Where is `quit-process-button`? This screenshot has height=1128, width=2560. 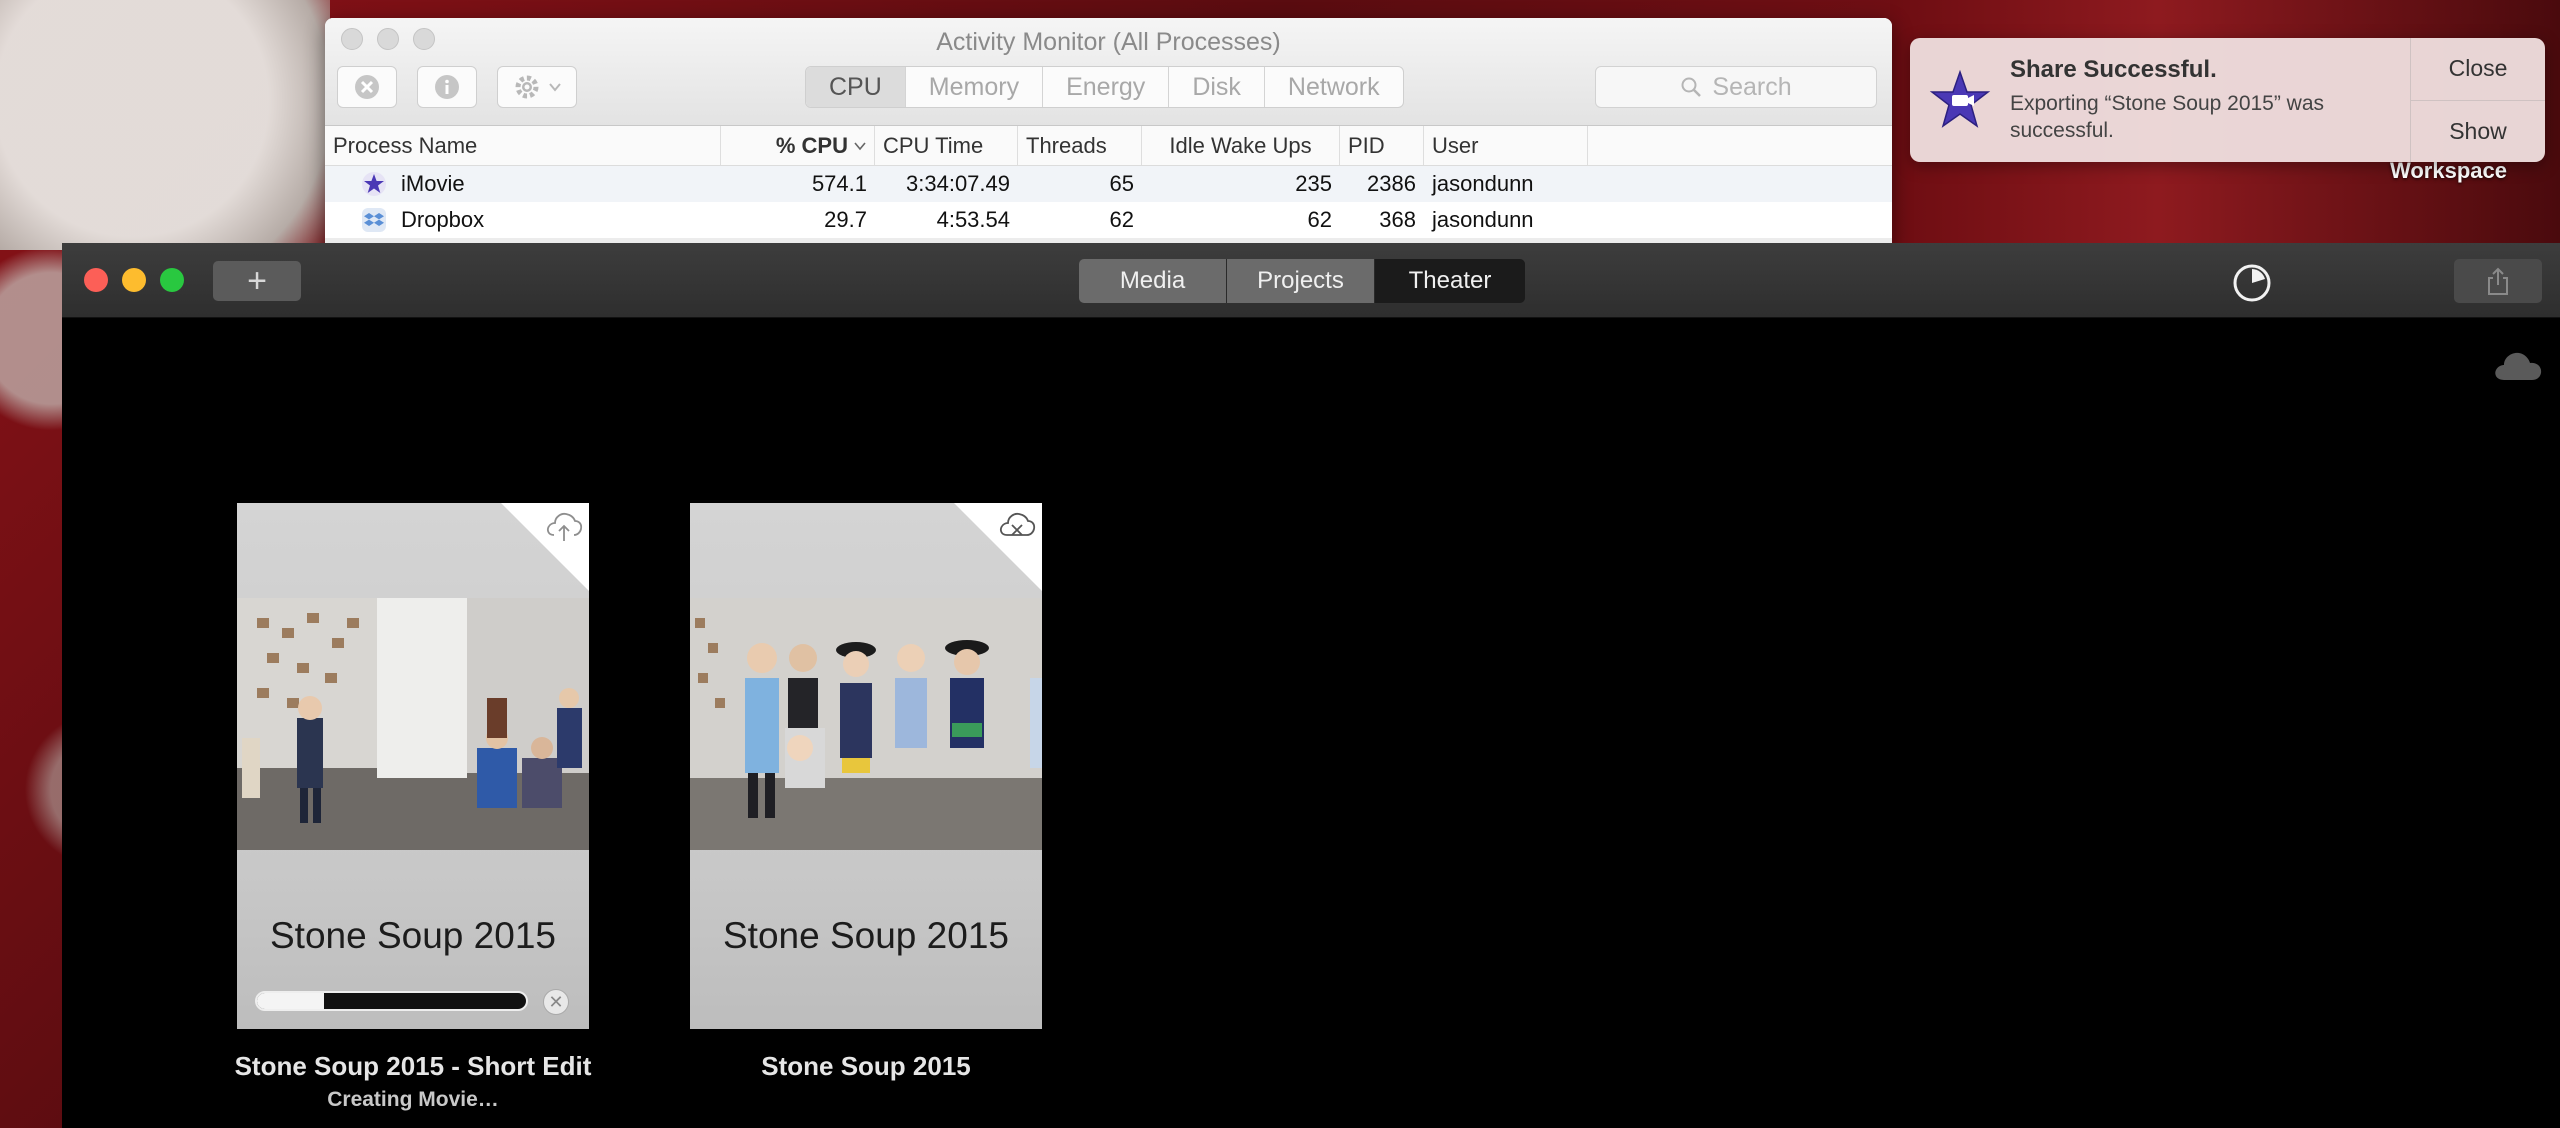 quit-process-button is located at coordinates (367, 87).